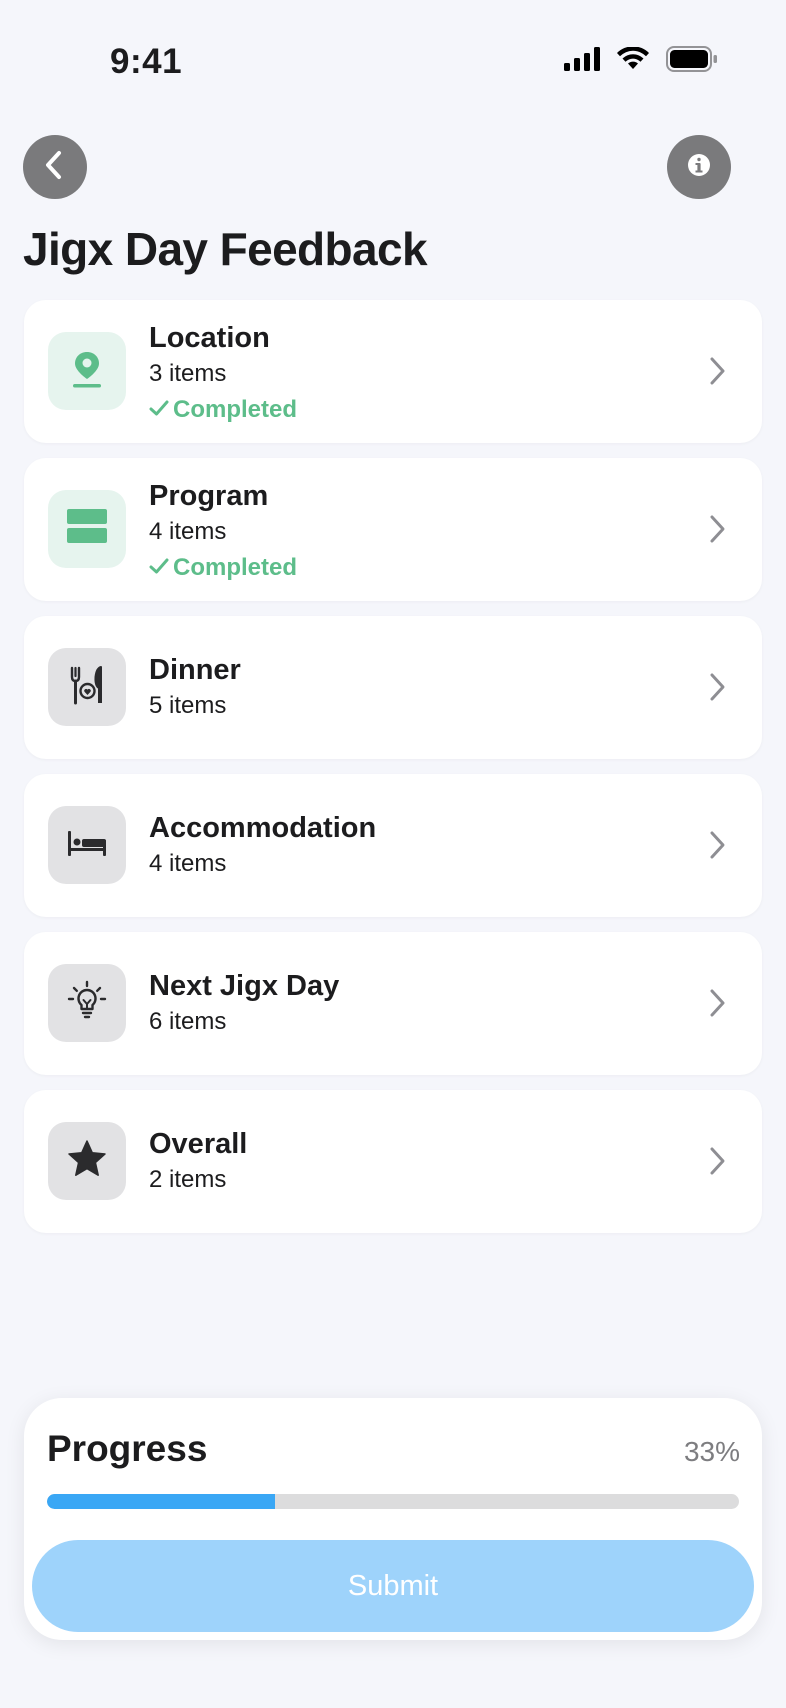 Image resolution: width=786 pixels, height=1708 pixels. What do you see at coordinates (393, 687) in the screenshot?
I see `section-card-dinner: Dinner 5 items` at bounding box center [393, 687].